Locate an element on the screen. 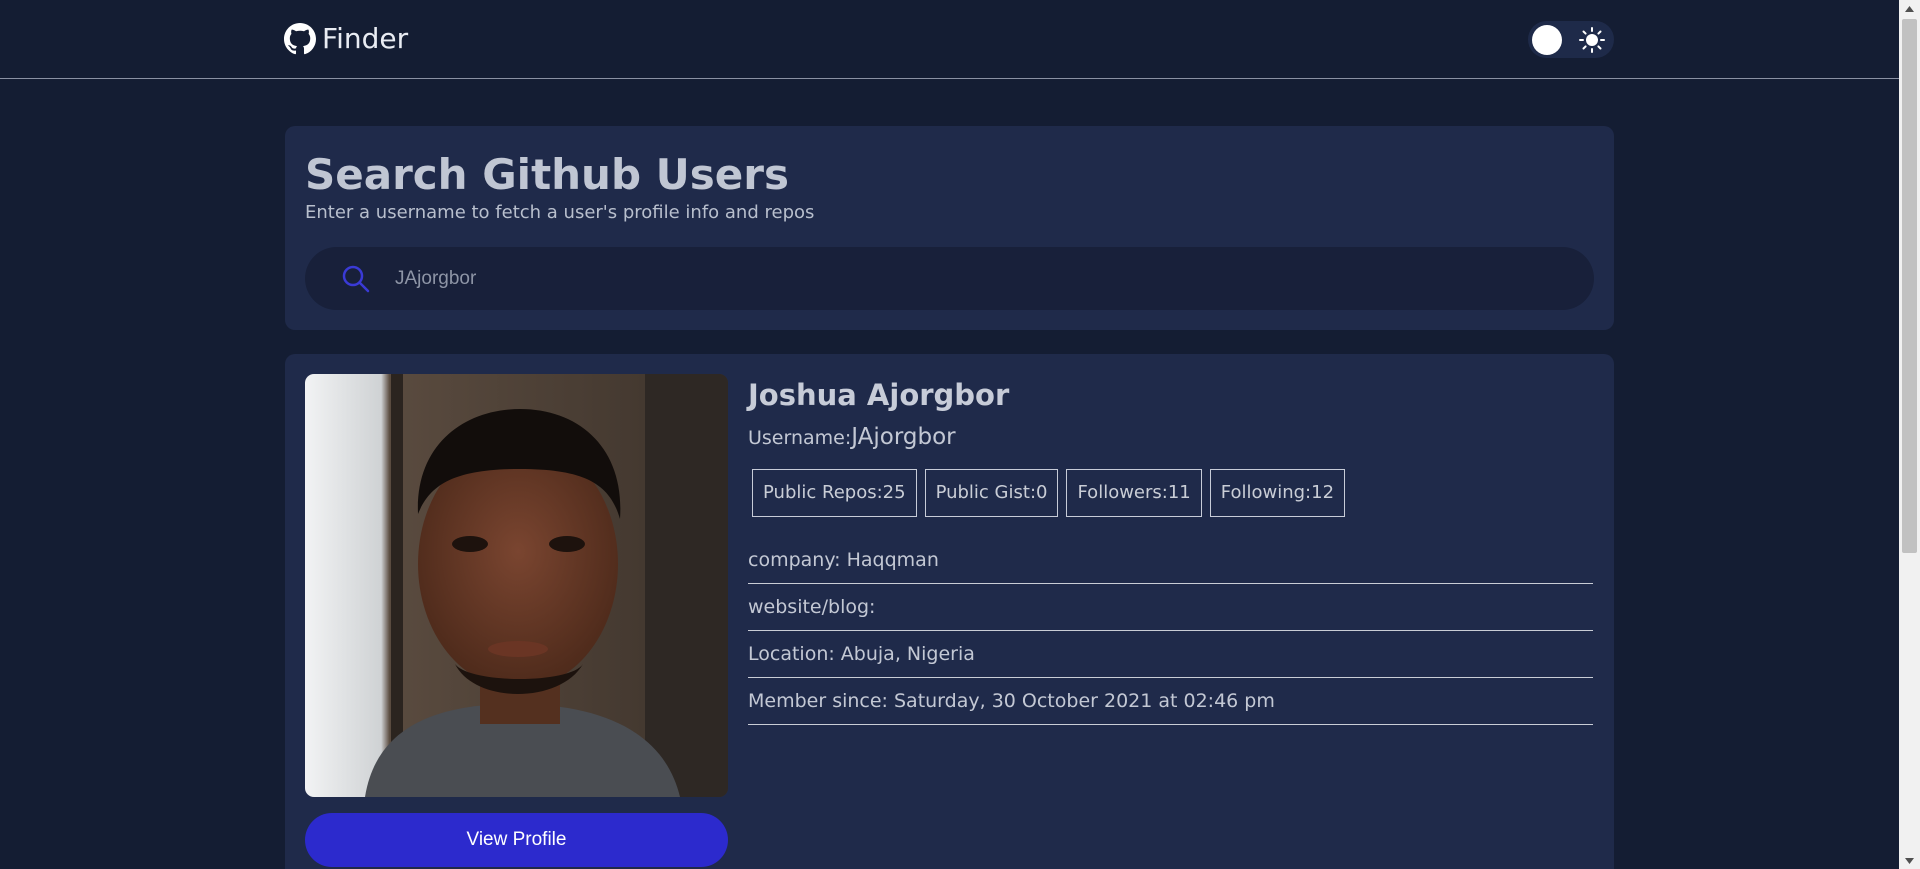 This screenshot has width=1920, height=869. scroll-thumb is located at coordinates (1909, 286).